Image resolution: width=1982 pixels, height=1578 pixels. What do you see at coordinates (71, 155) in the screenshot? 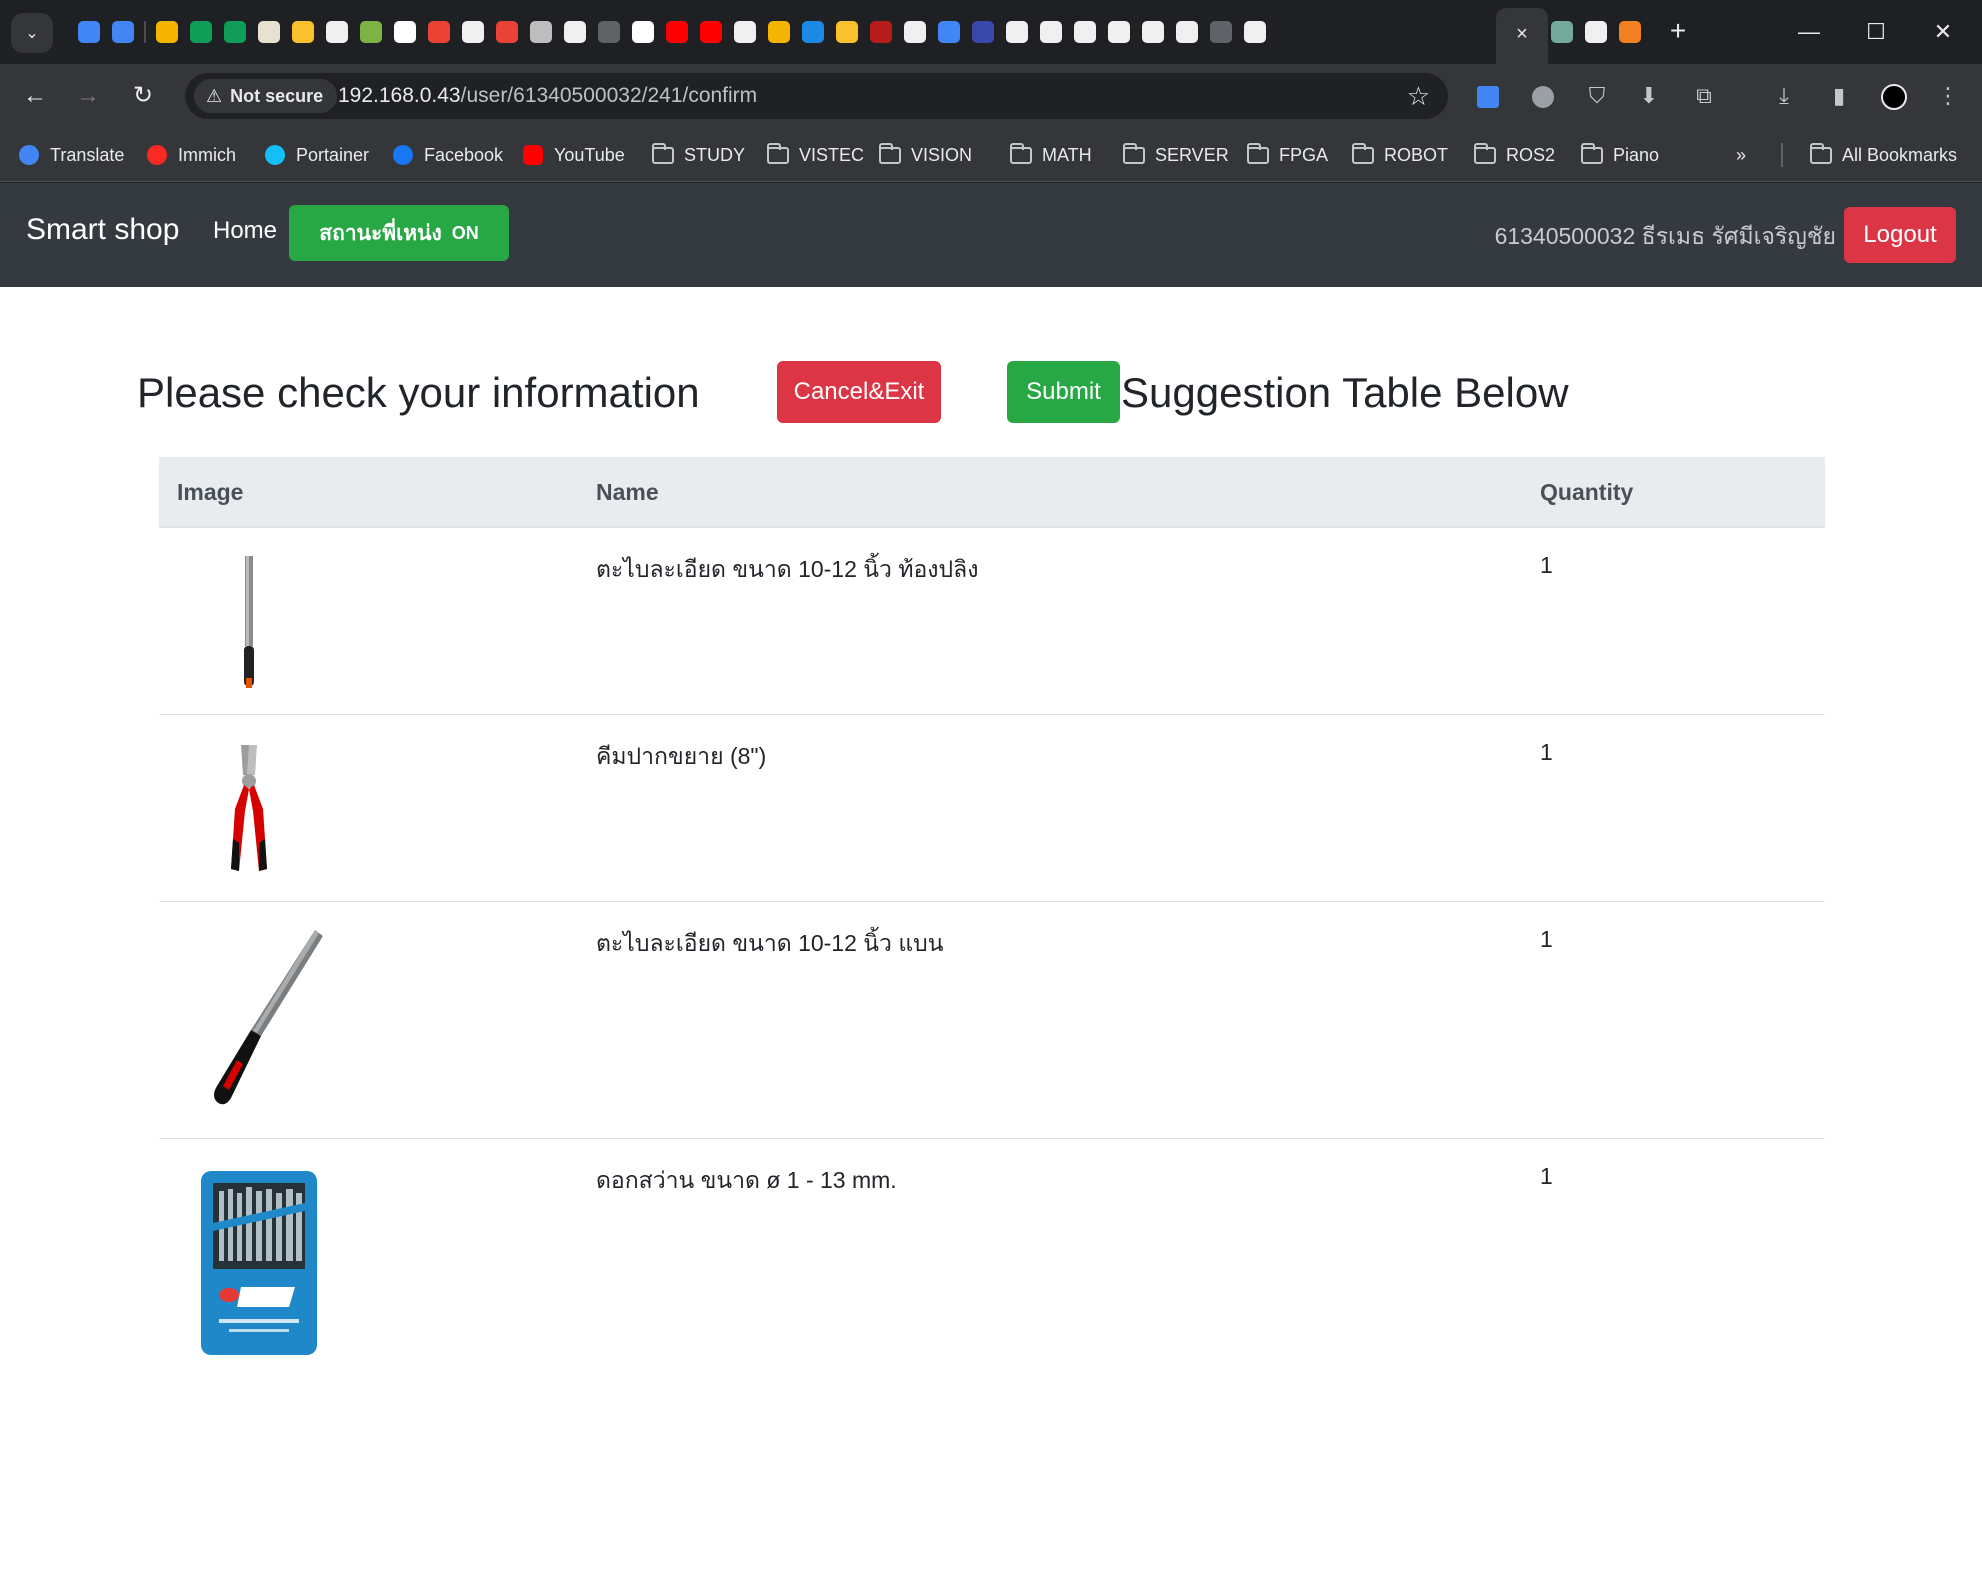
I see `bookmark-translate: Translate` at bounding box center [71, 155].